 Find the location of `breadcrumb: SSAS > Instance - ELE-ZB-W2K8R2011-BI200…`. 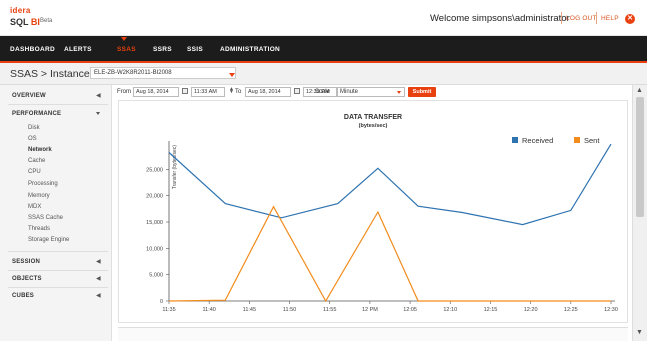

breadcrumb: SSAS > Instance - ELE-ZB-W2K8R2011-BI200… is located at coordinates (323, 74).